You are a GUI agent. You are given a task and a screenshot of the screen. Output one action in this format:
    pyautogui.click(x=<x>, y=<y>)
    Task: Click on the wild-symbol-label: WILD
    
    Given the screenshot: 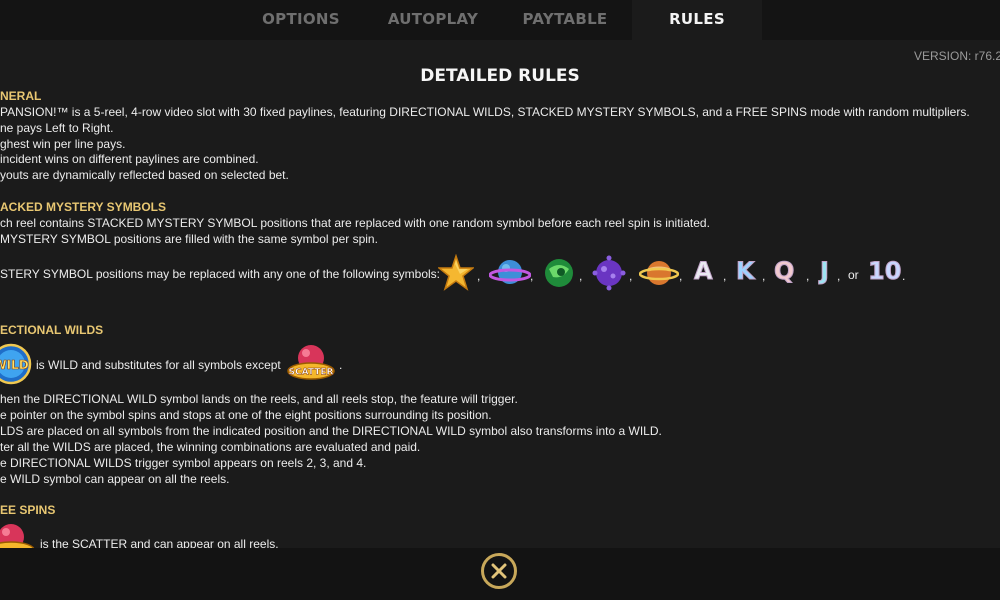 What is the action you would take?
    pyautogui.click(x=14, y=365)
    